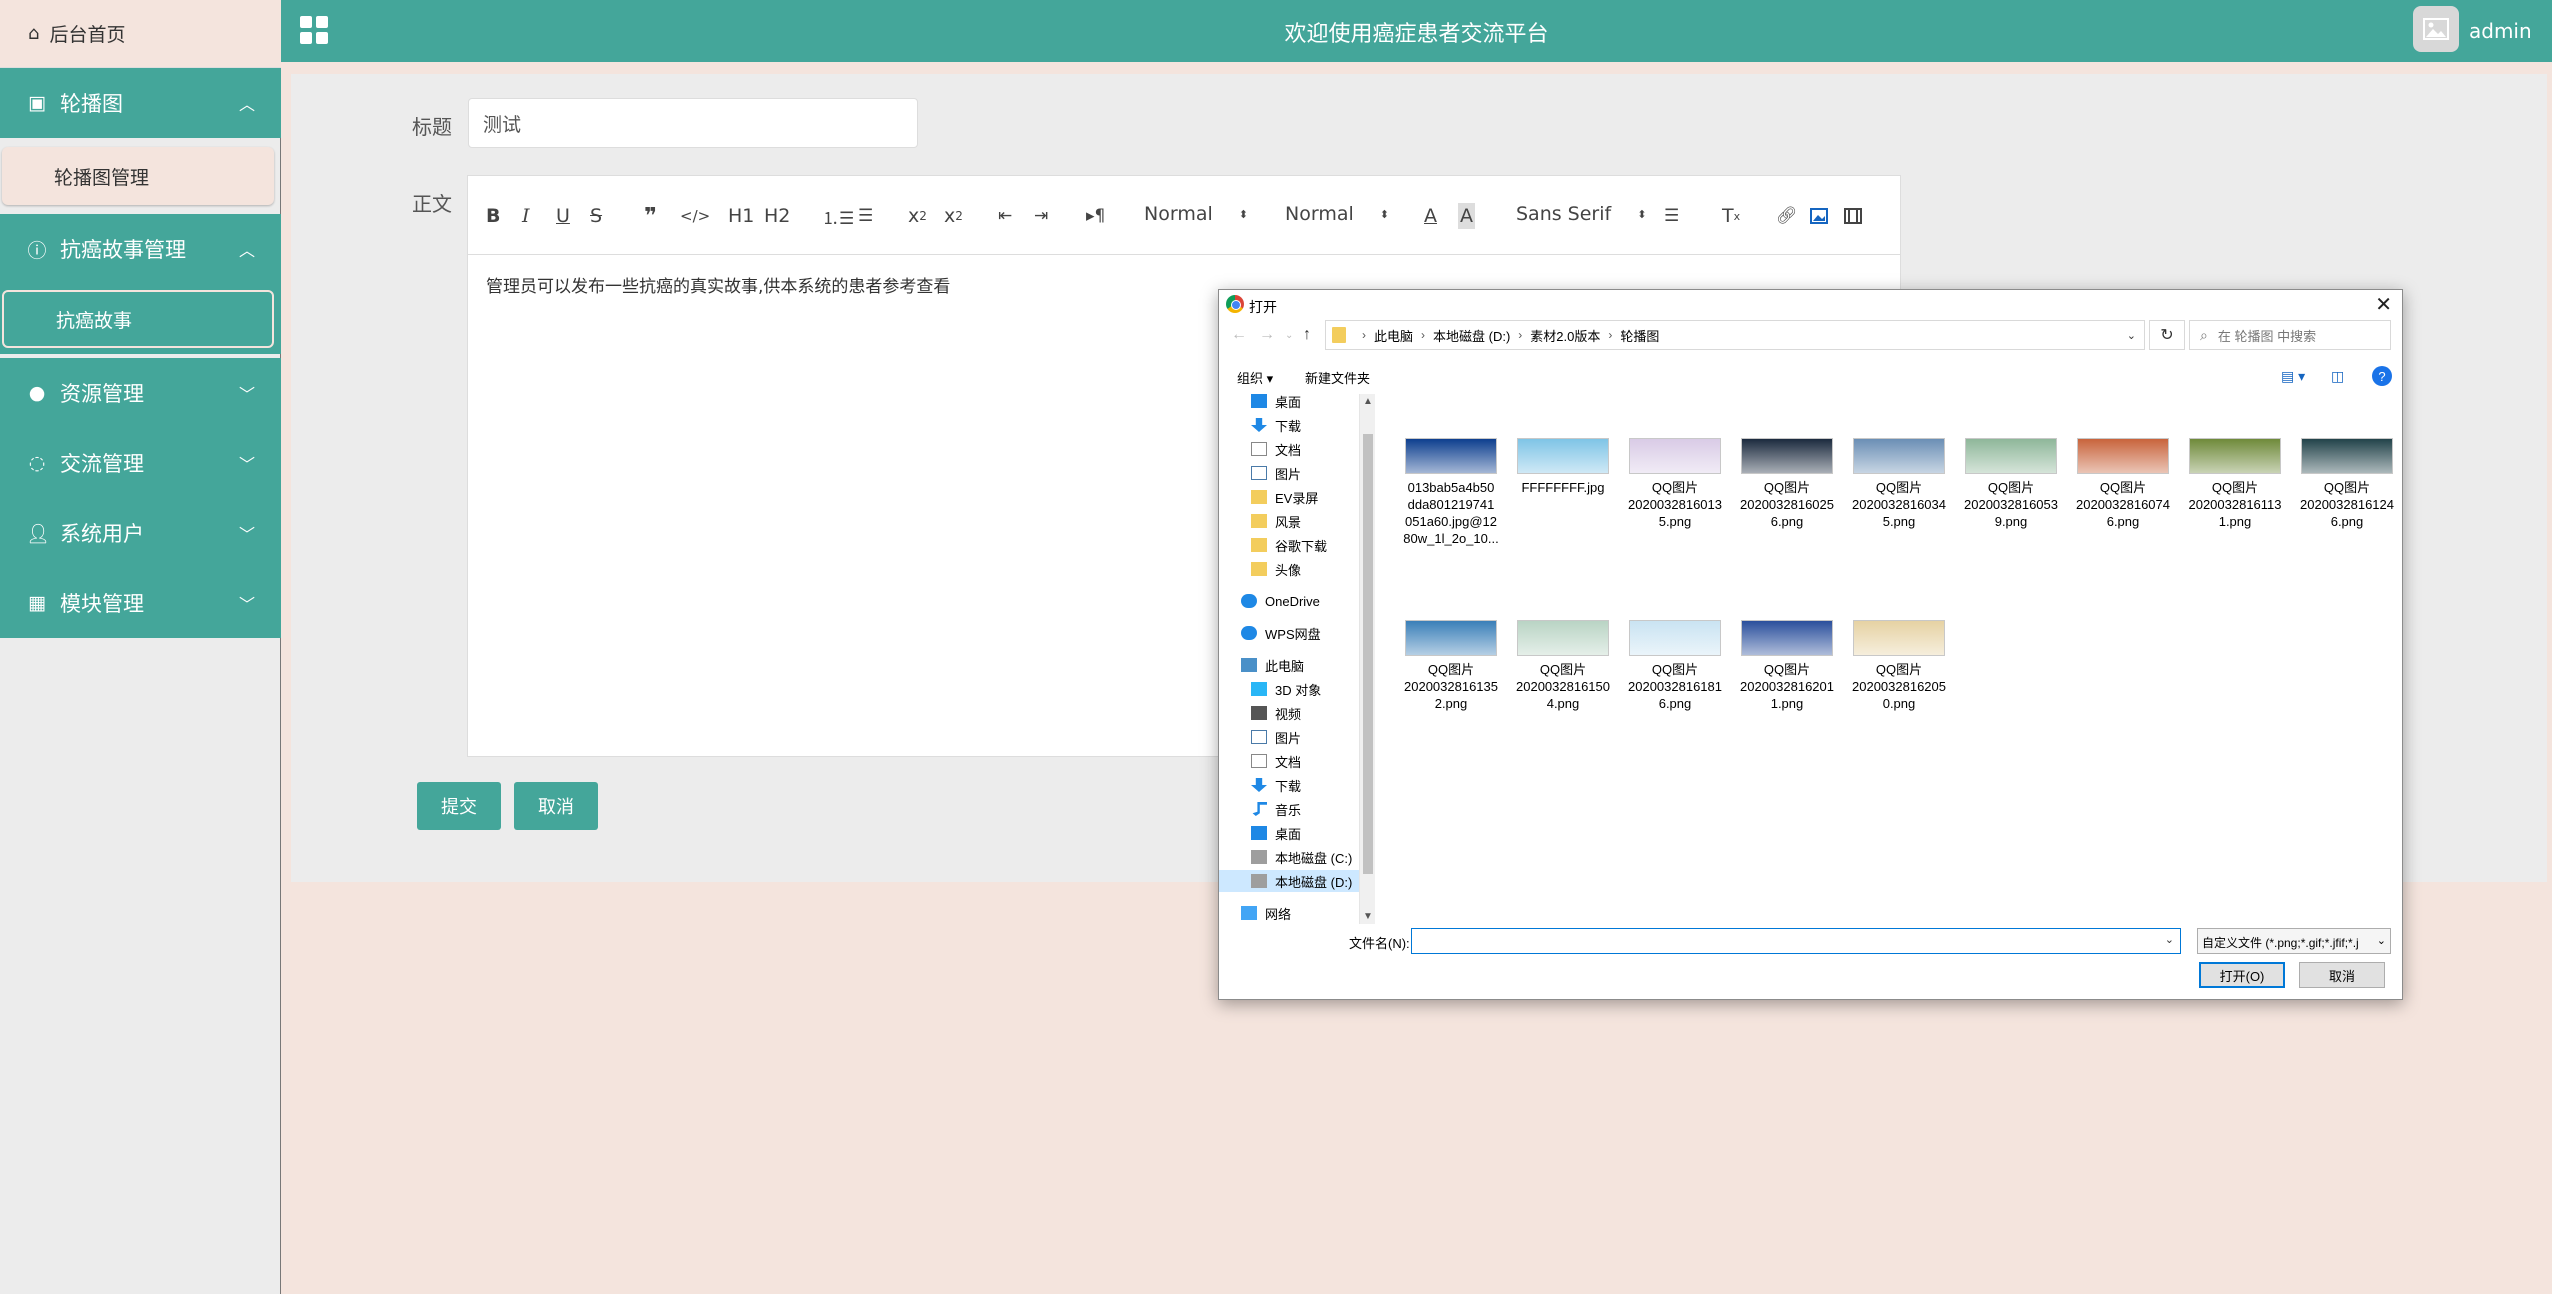 This screenshot has width=2552, height=1294. Describe the element at coordinates (1675, 666) in the screenshot. I see `file-item: QQ图片 2020032816181 6.png` at that location.